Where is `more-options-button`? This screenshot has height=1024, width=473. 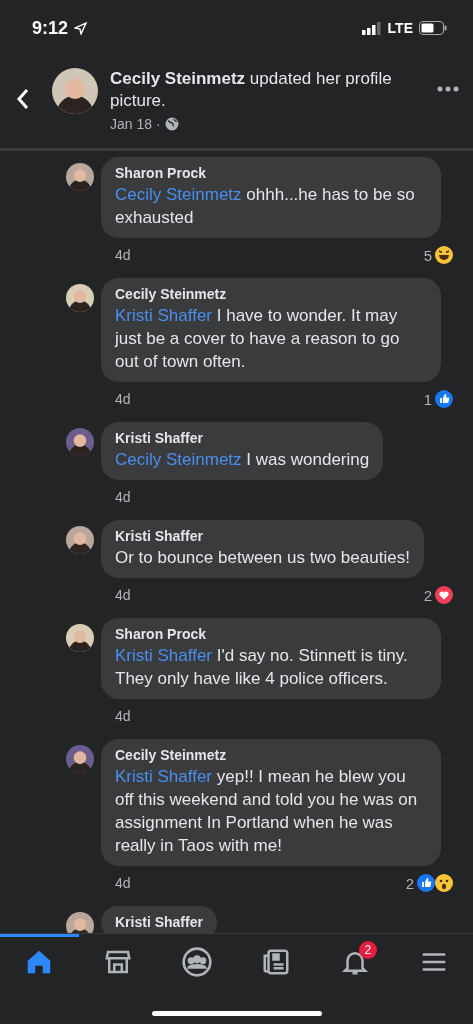 more-options-button is located at coordinates (448, 89).